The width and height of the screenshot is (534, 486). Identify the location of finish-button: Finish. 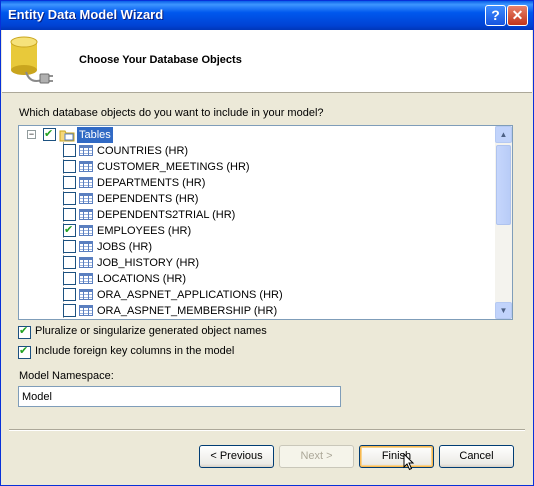
(396, 456).